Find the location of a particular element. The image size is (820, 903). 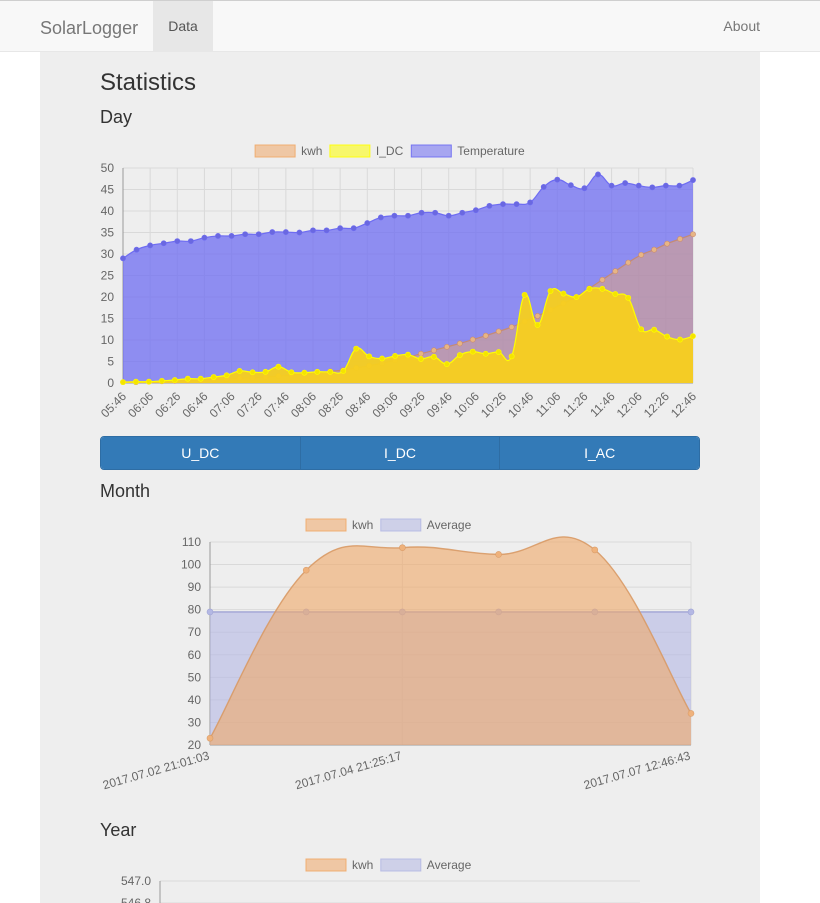

legend-swatch-average is located at coordinates (401, 865).